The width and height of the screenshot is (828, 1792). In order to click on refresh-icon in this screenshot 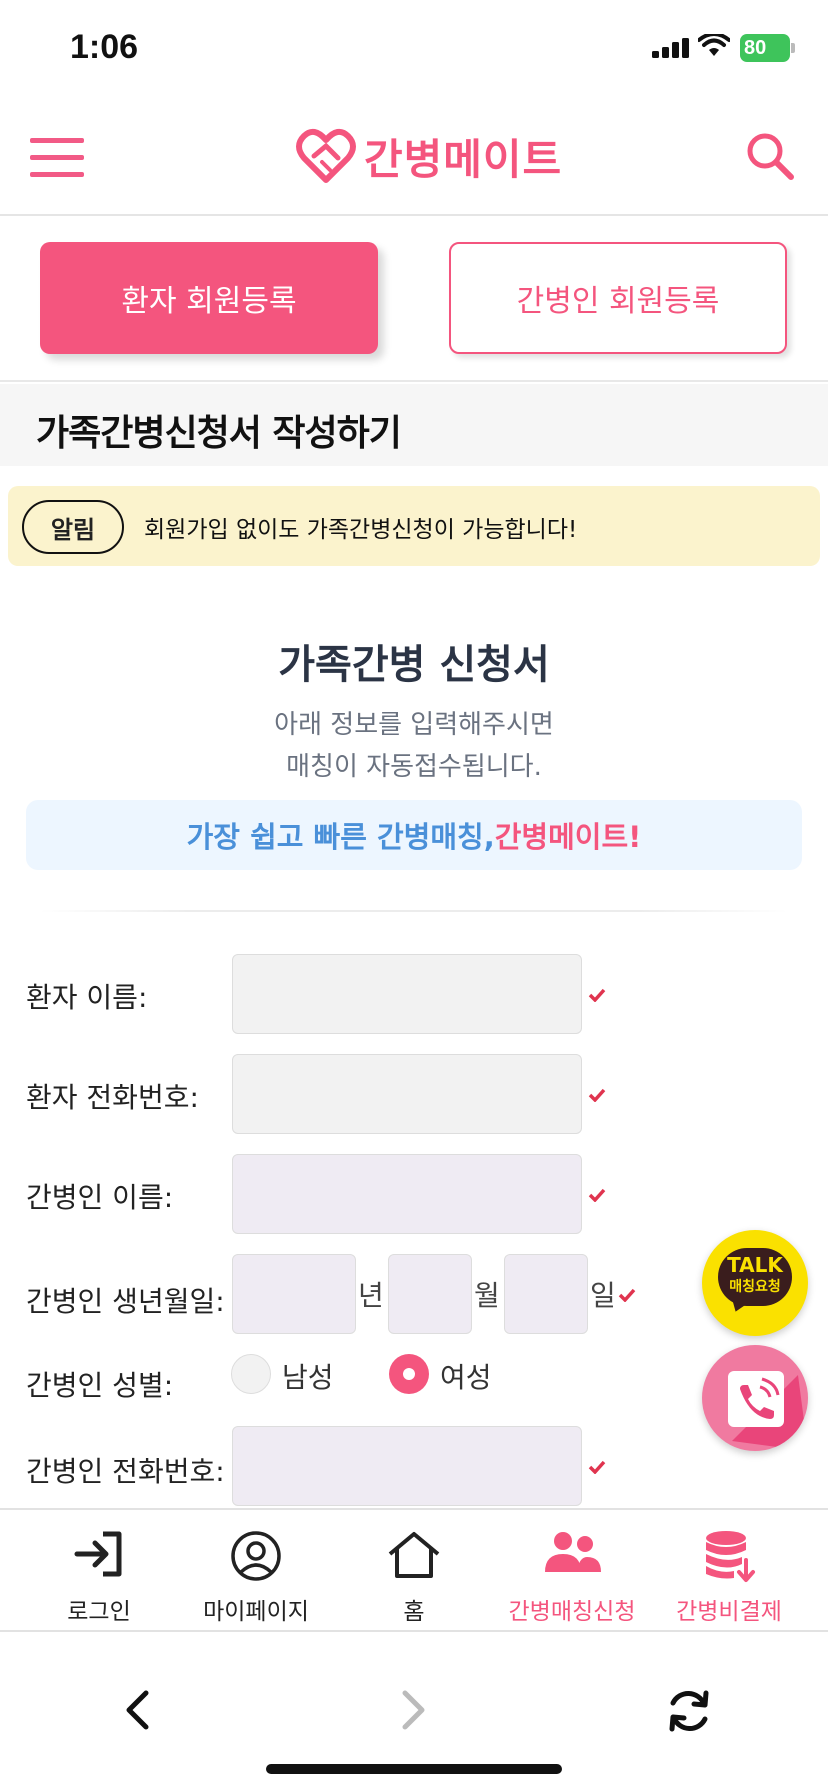, I will do `click(689, 1711)`.